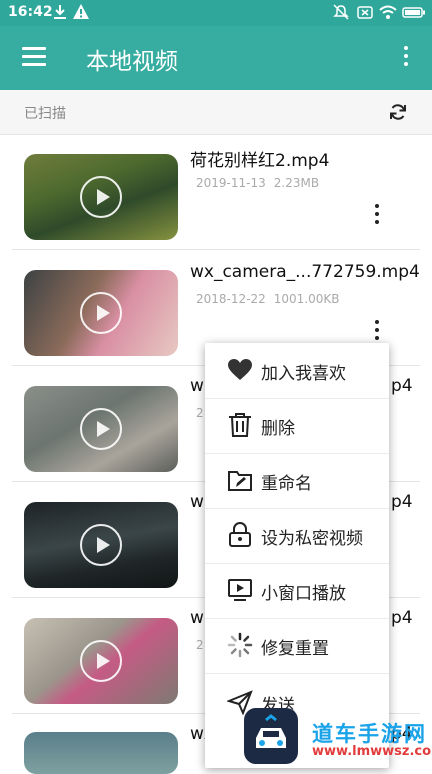  Describe the element at coordinates (216, 13) in the screenshot. I see `status-bar: 16:42` at that location.